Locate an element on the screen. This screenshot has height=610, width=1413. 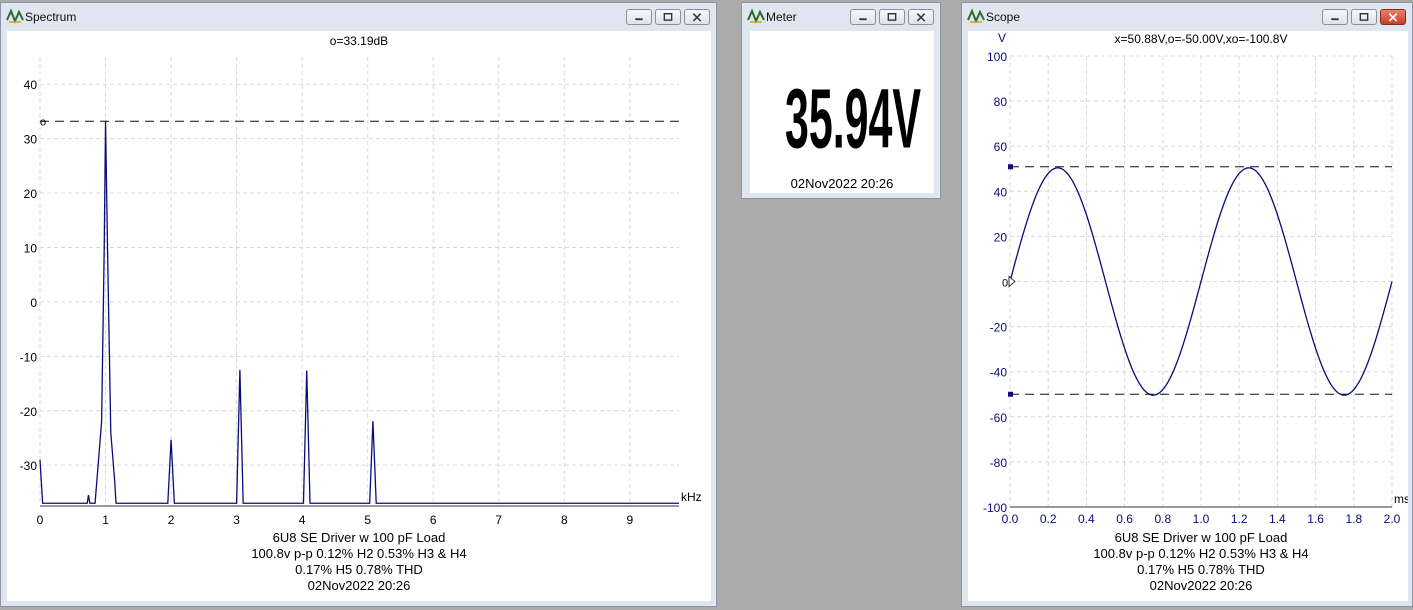
scope-y-tick: 20 is located at coordinates (1001, 237).